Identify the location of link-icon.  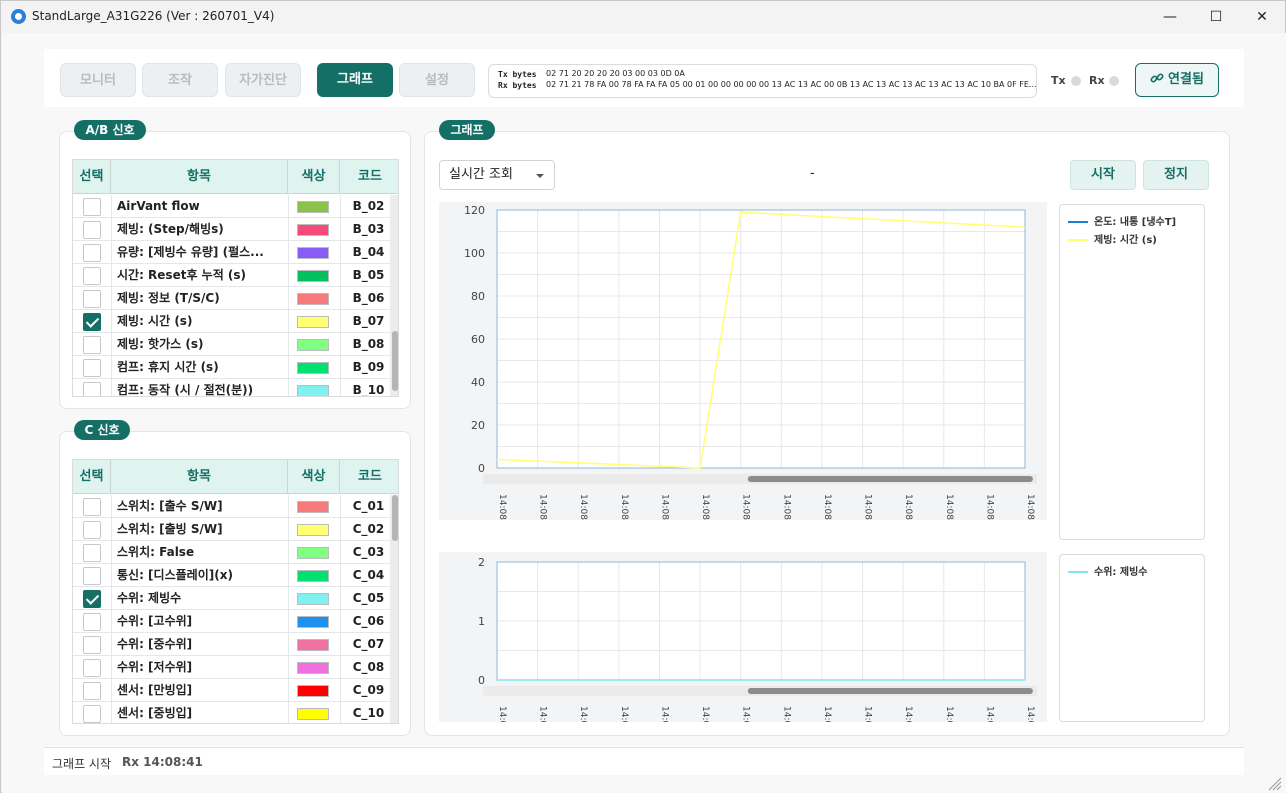
(1157, 78).